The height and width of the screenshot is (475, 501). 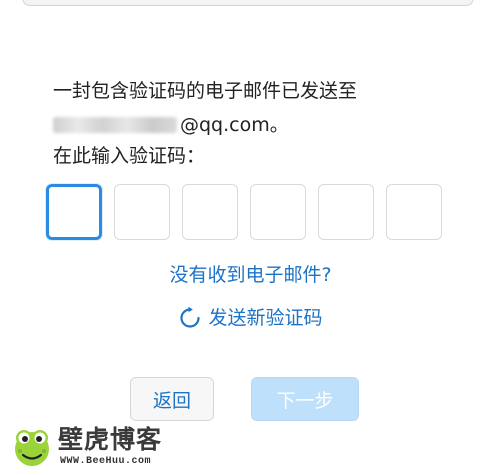 What do you see at coordinates (129, 156) in the screenshot?
I see `enter-code-prompt: 在此输入验证码：` at bounding box center [129, 156].